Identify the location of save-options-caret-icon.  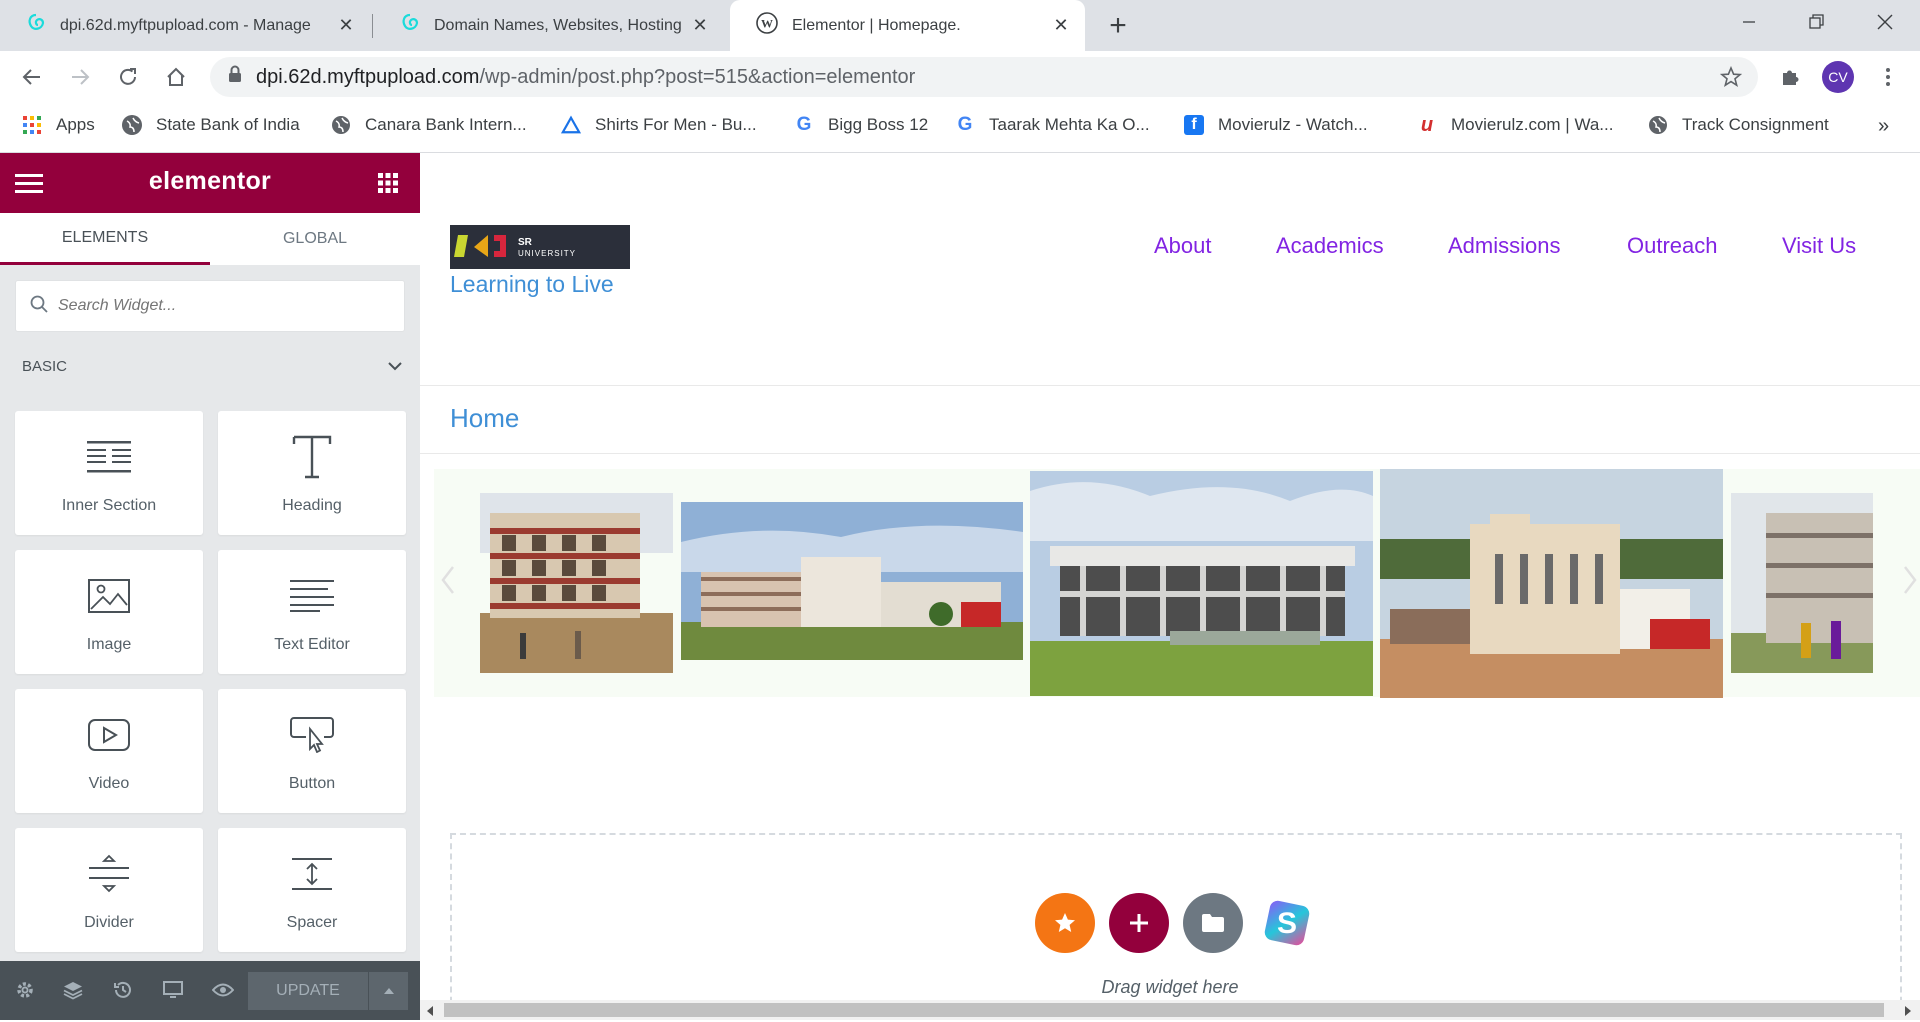
(388, 991).